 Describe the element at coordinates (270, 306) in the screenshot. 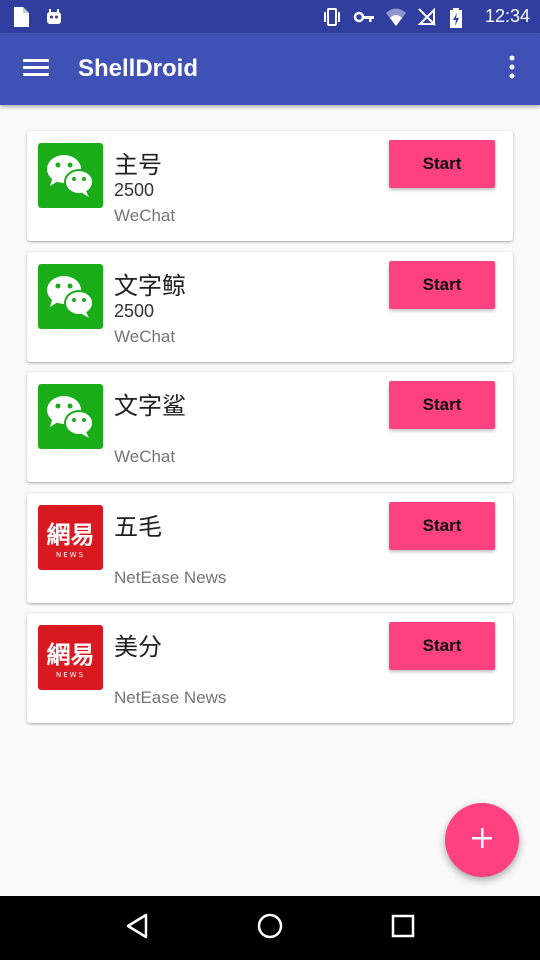

I see `list-item: 文字鲸 2500 WeChat Start` at that location.